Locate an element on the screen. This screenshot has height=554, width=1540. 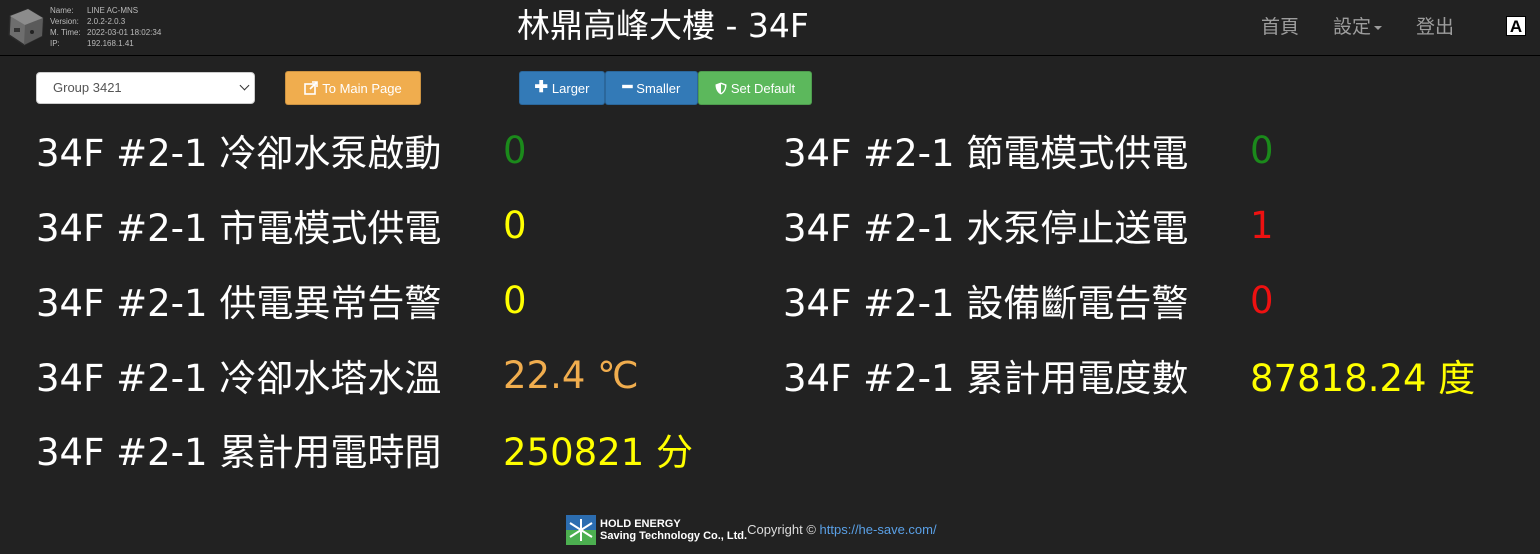
reading-label: 34F #2-1 設備斷電告警 is located at coordinates (986, 303).